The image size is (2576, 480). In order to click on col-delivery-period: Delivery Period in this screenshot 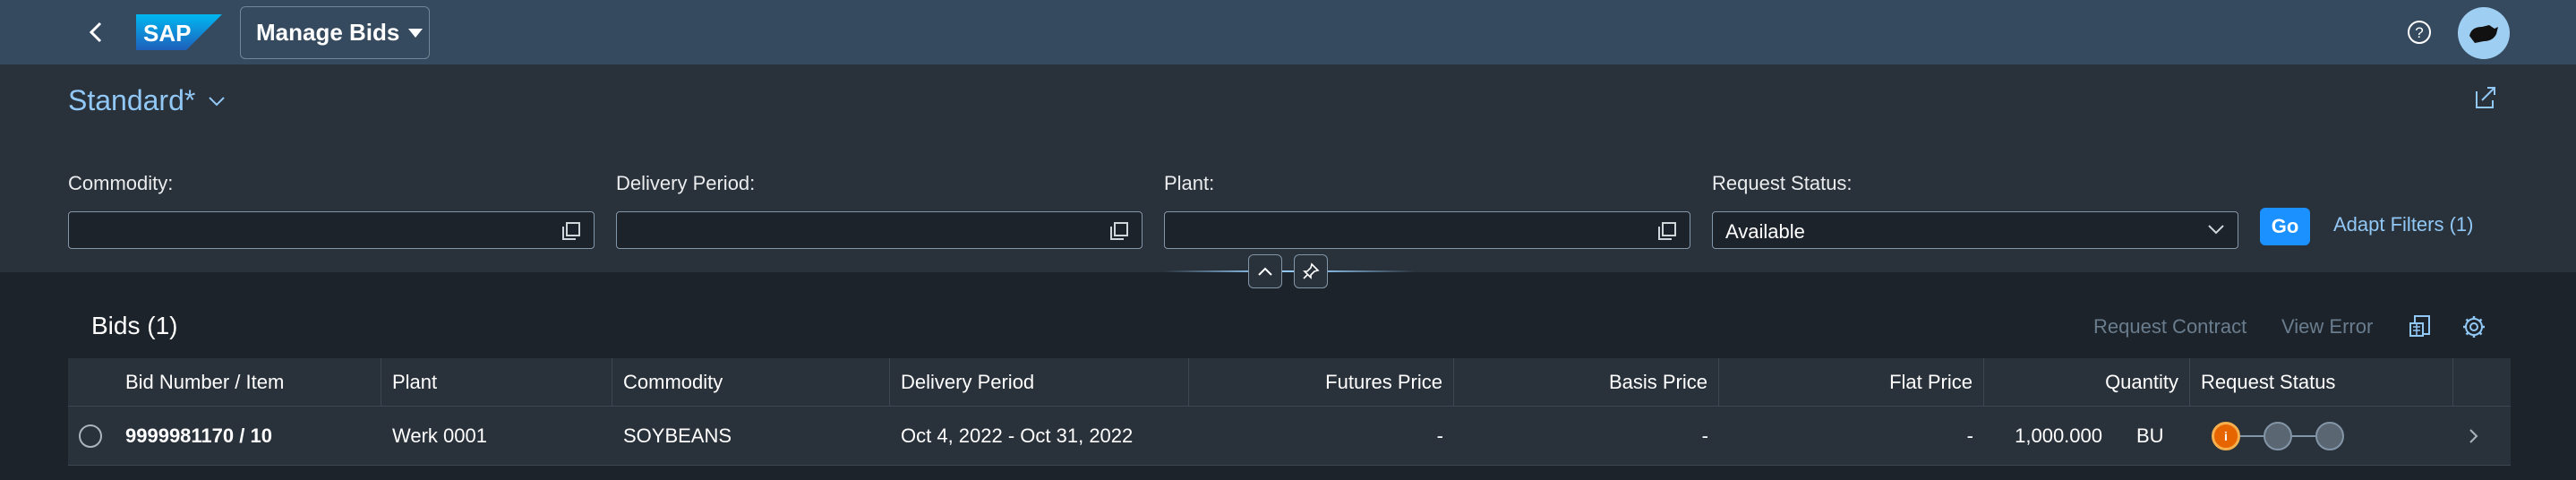, I will do `click(1039, 382)`.